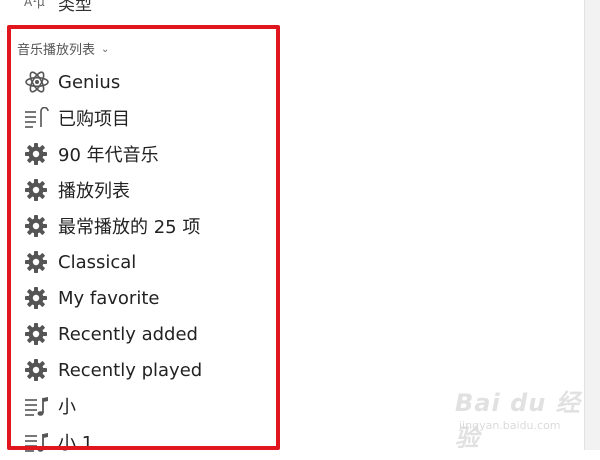 This screenshot has height=460, width=600. Describe the element at coordinates (56, 50) in the screenshot. I see `section-title: 音乐播放列表` at that location.